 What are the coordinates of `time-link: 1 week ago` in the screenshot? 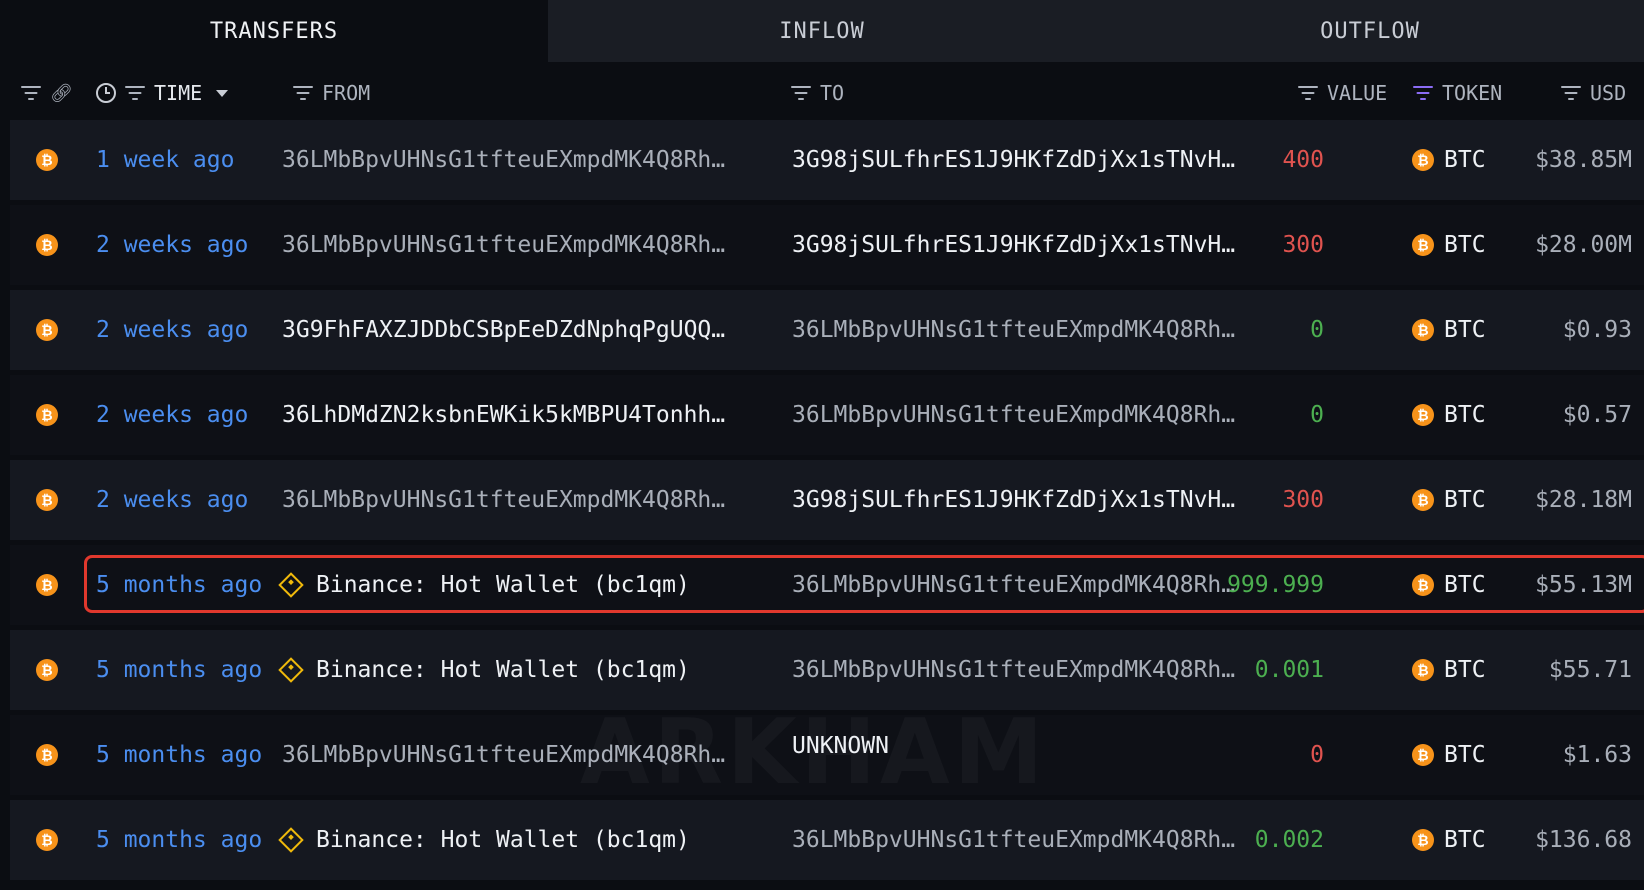 It's located at (165, 160).